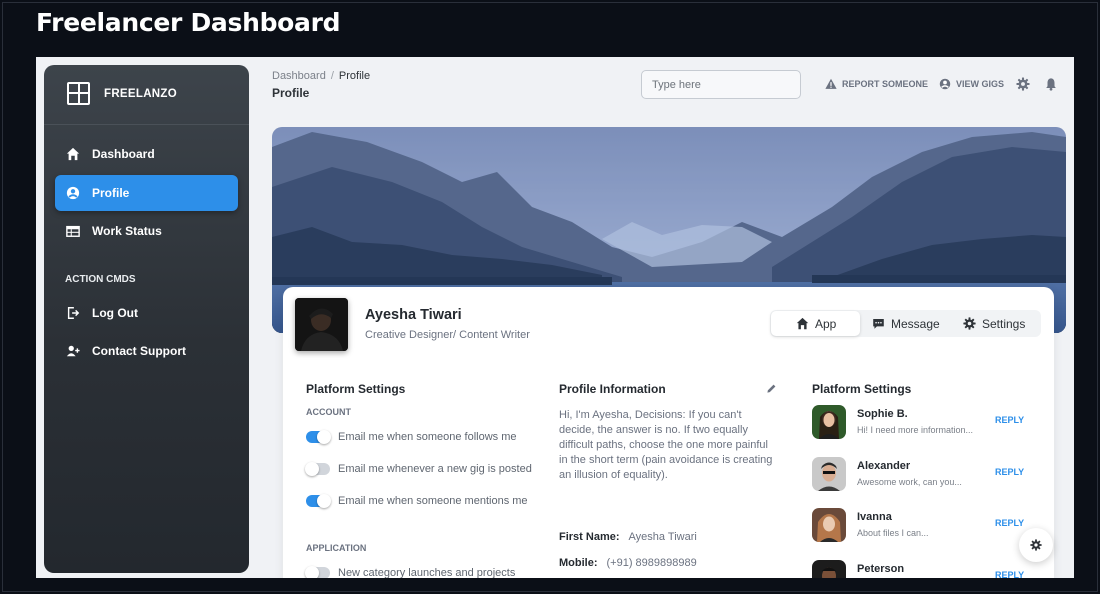 The height and width of the screenshot is (594, 1100). I want to click on first-name-row: First Name: Ayesha Tiwari, so click(628, 537).